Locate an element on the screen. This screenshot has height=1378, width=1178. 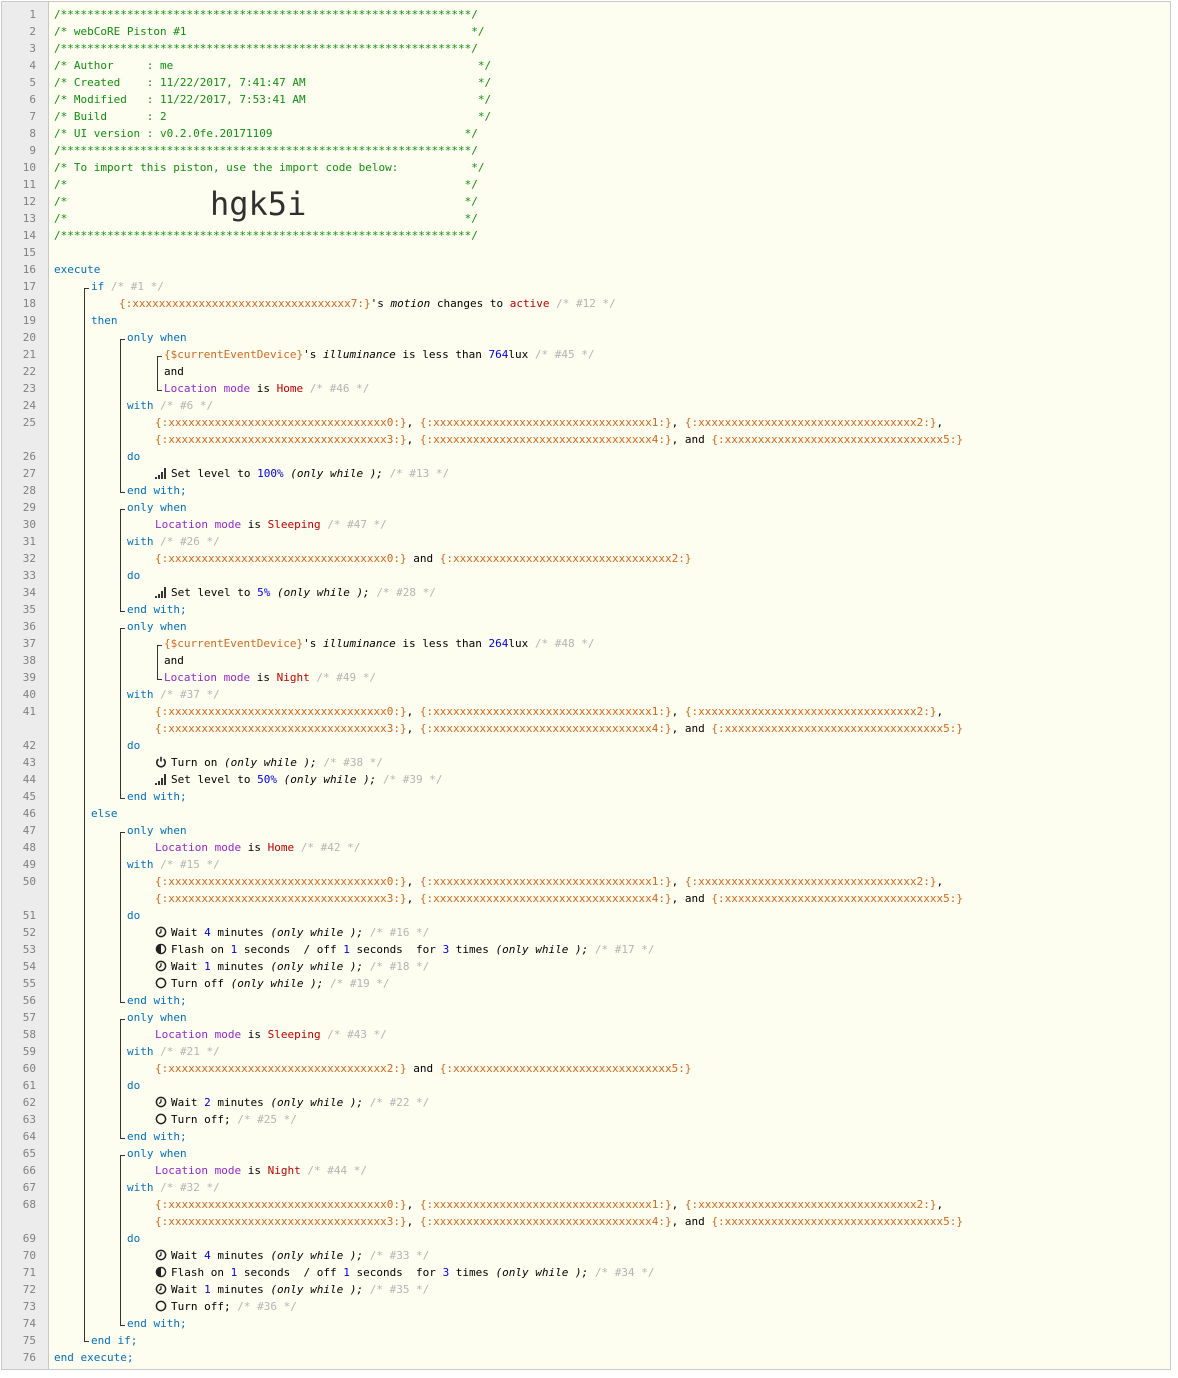
comment: /* #1 */ is located at coordinates (137, 286).